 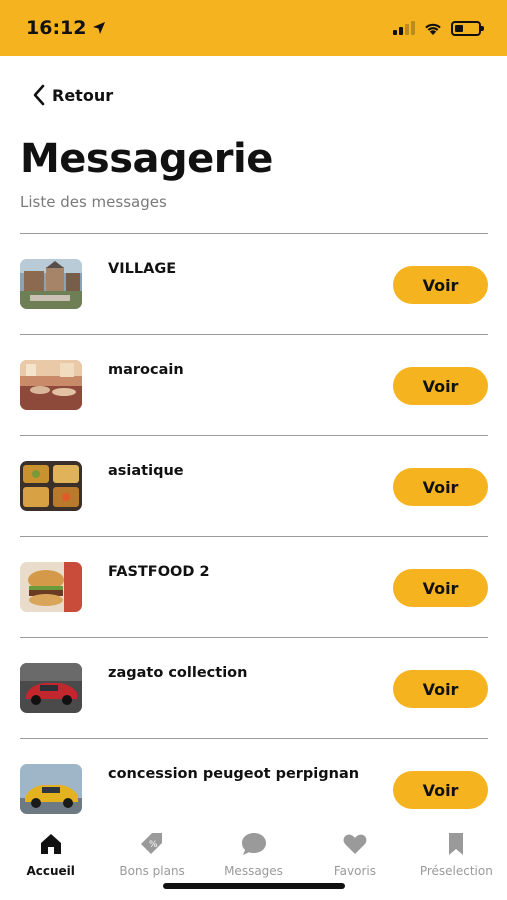 I want to click on list-item: zagato collection Voir, so click(x=254, y=687).